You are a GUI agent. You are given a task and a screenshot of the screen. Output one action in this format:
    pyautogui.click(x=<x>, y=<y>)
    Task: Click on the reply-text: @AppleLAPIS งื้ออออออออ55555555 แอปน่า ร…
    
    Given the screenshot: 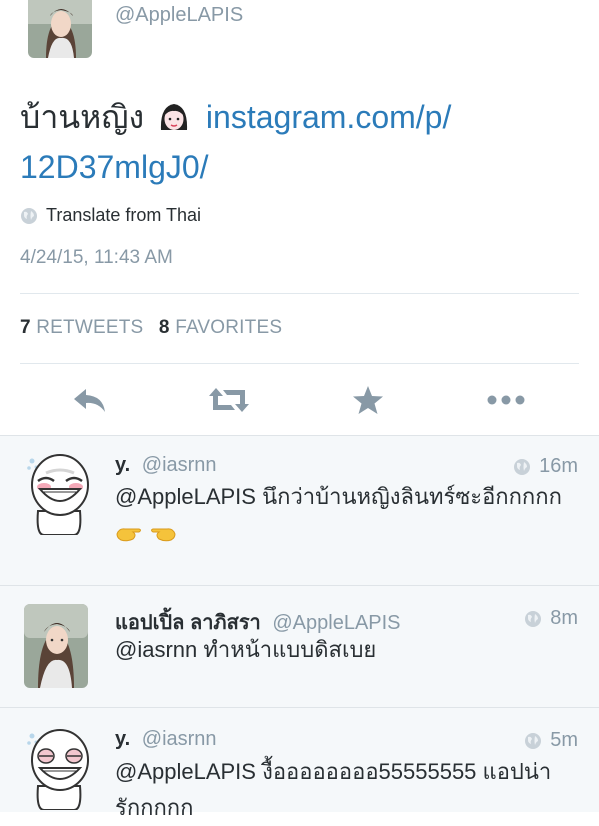 What is the action you would take?
    pyautogui.click(x=350, y=790)
    